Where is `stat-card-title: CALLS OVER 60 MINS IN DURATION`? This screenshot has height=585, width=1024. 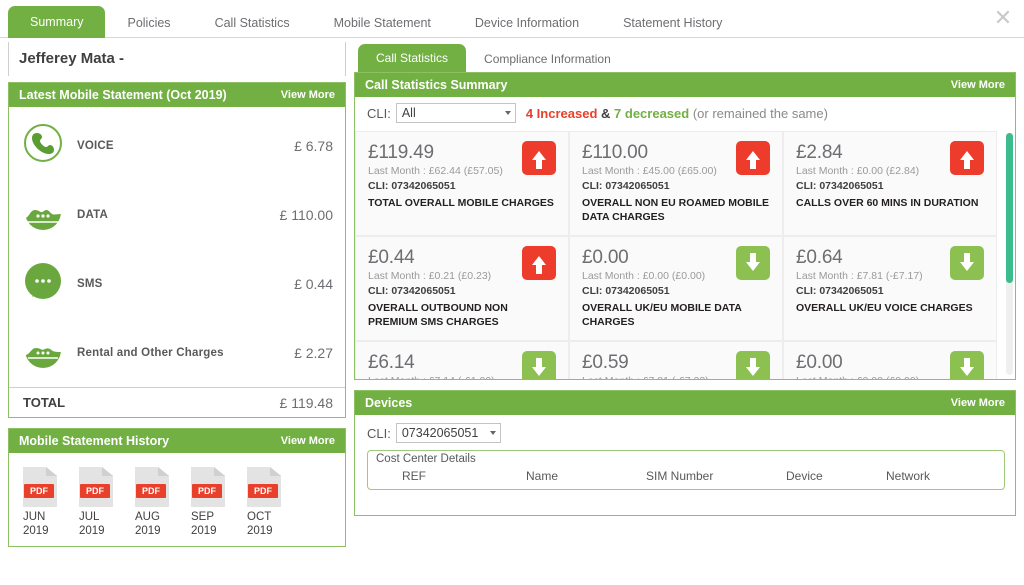
stat-card-title: CALLS OVER 60 MINS IN DURATION is located at coordinates (887, 203).